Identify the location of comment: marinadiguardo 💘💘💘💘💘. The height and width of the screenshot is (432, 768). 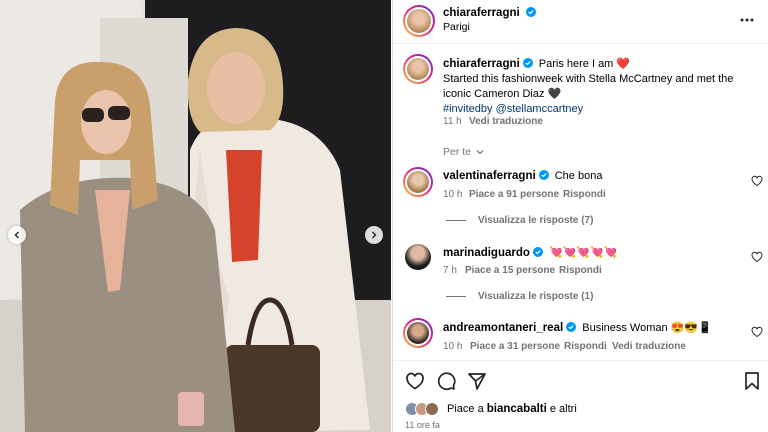
(530, 252).